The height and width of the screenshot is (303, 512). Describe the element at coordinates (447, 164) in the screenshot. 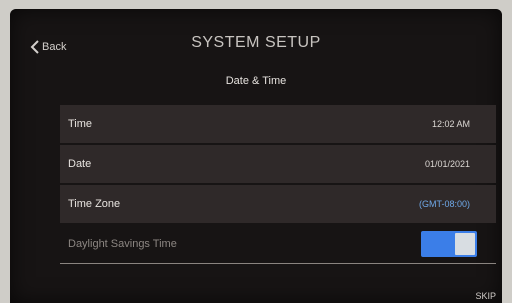

I see `date-value: 01/01/2021` at that location.